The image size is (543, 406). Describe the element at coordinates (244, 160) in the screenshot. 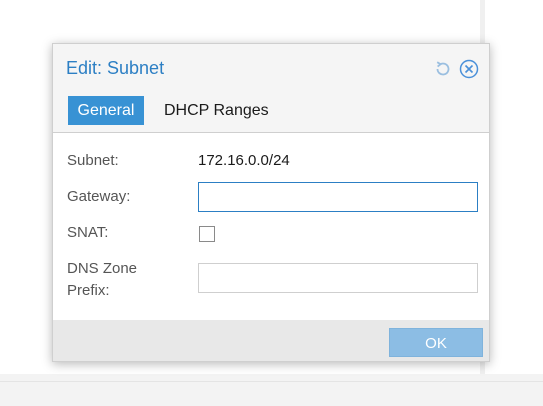

I see `subnet-value: 172.16.0.0/24` at that location.